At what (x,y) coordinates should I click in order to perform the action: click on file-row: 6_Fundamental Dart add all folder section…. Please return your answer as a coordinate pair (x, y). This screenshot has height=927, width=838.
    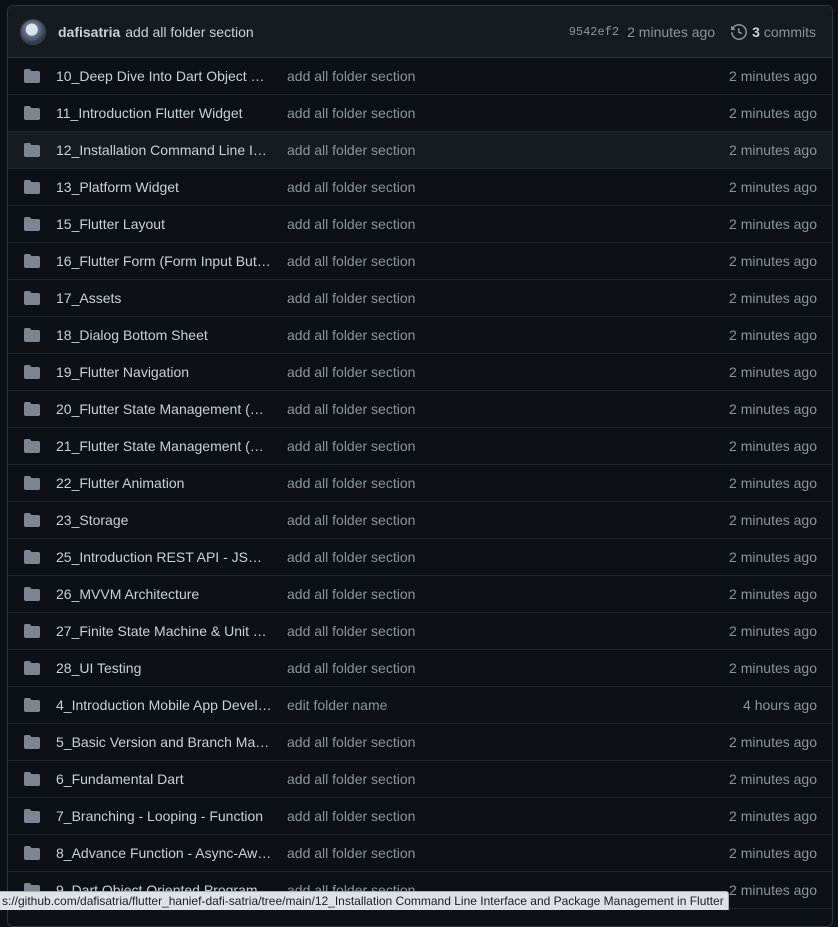
    Looking at the image, I should click on (420, 779).